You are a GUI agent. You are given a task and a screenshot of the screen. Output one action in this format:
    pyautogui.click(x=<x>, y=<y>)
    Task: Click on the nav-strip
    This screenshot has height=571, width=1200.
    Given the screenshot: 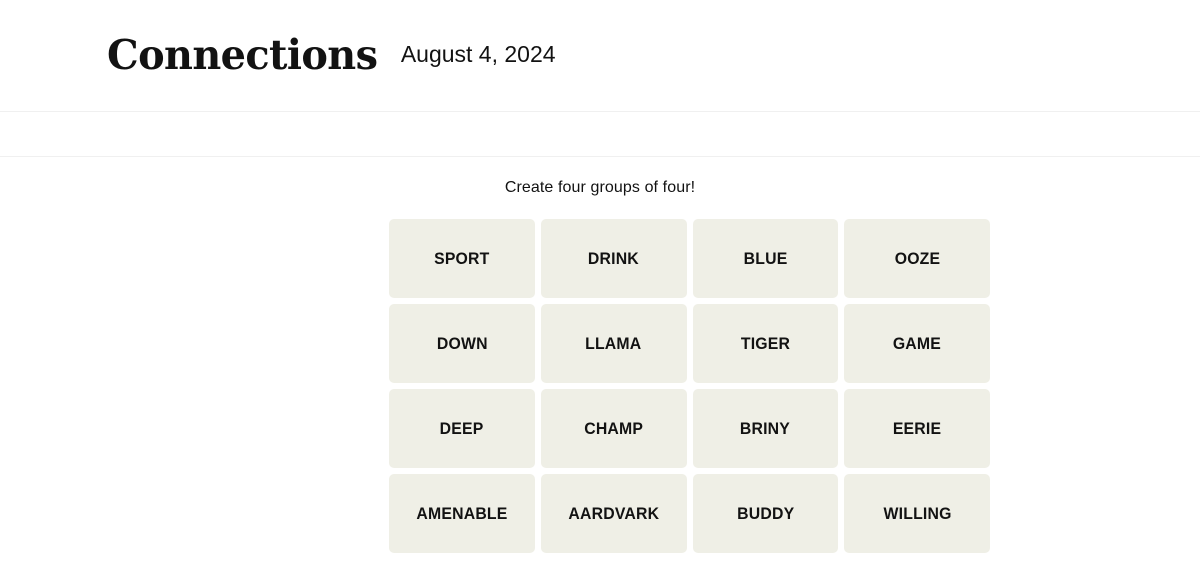 What is the action you would take?
    pyautogui.click(x=600, y=134)
    